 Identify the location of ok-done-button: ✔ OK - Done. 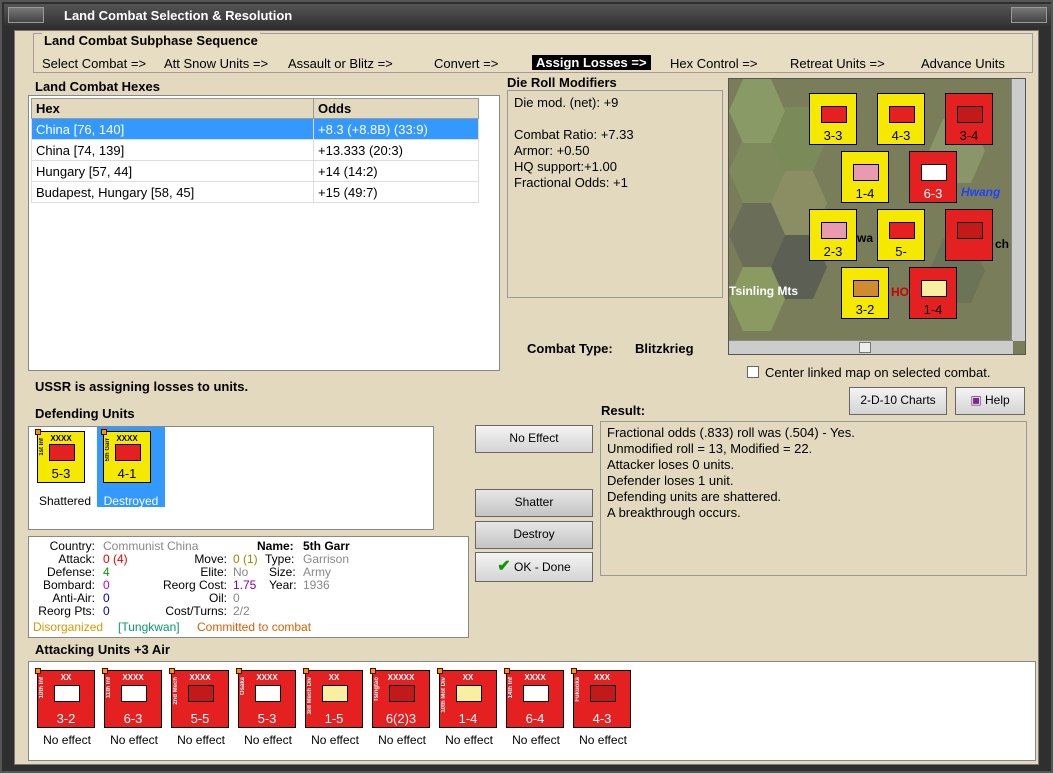
(534, 567).